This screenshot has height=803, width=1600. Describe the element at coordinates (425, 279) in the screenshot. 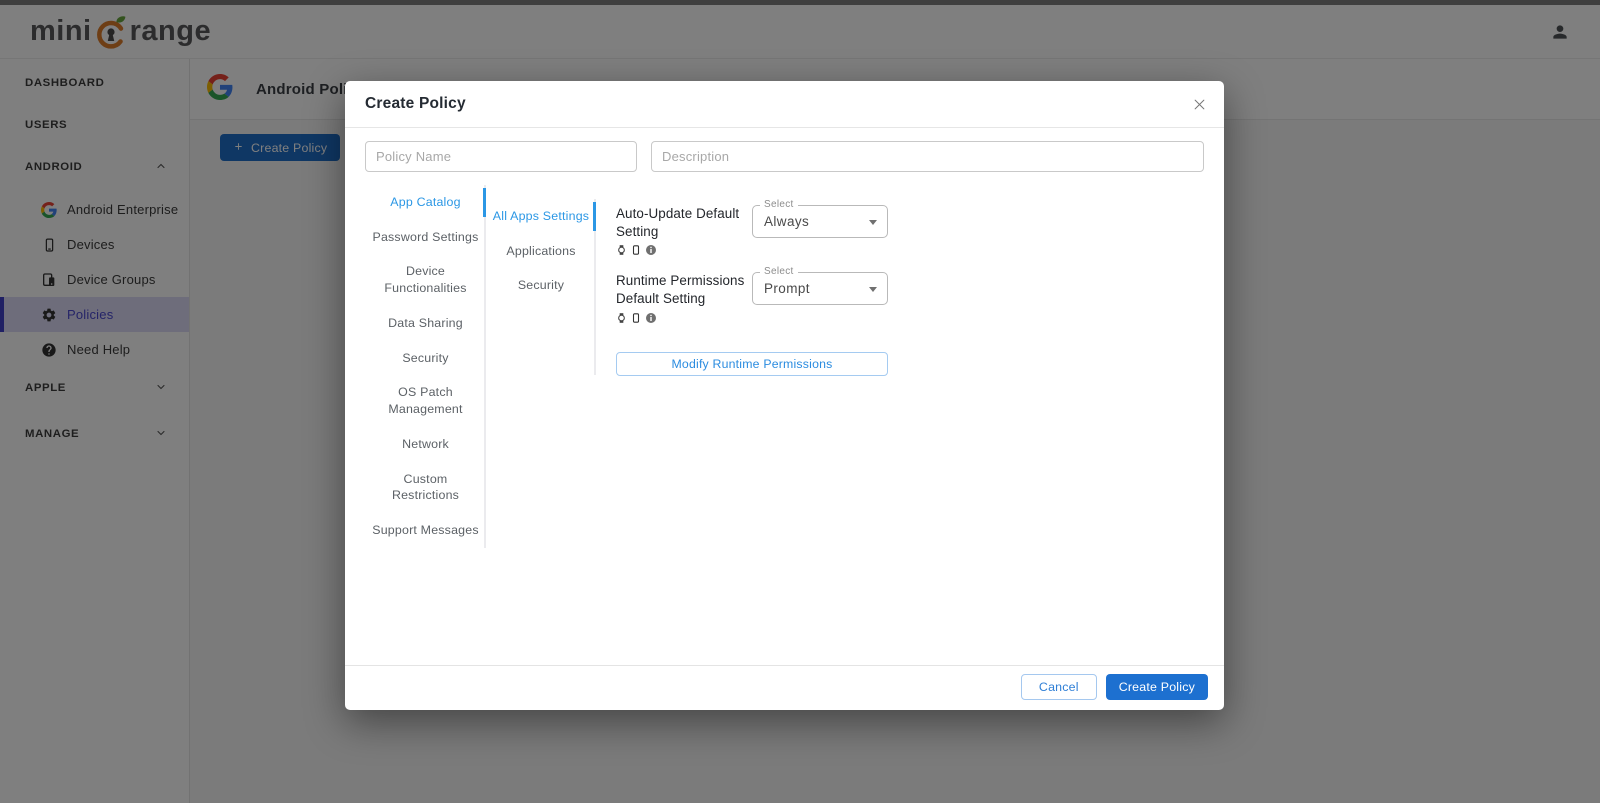

I see `tab-device-functionalities: Device Functionalities` at that location.